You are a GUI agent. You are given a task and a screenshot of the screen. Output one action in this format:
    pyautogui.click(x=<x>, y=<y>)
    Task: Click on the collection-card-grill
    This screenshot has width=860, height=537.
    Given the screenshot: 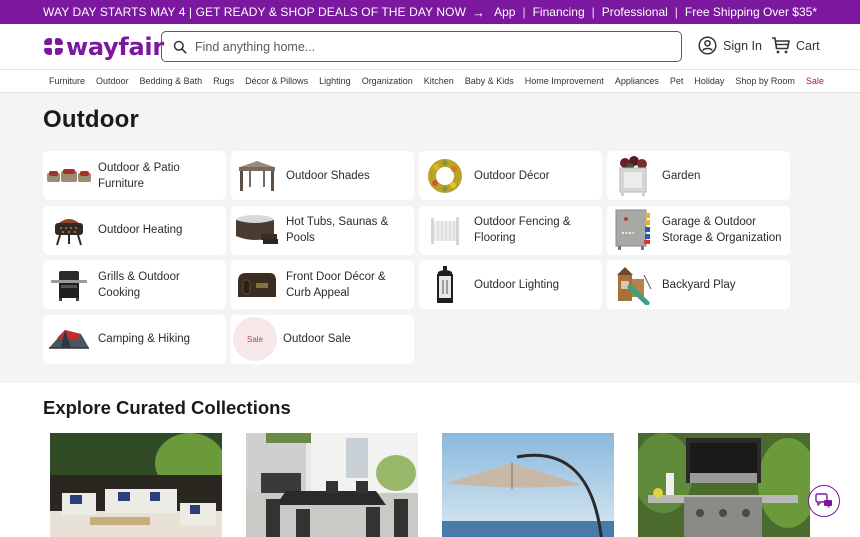 What is the action you would take?
    pyautogui.click(x=724, y=485)
    